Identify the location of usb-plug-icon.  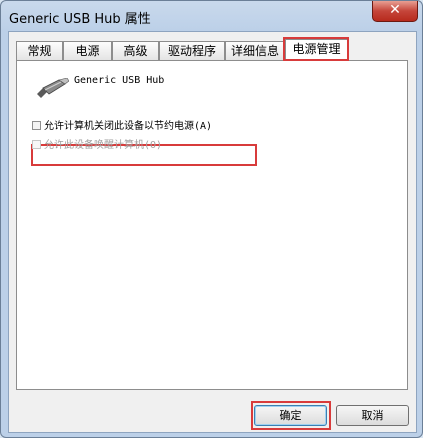
(53, 88).